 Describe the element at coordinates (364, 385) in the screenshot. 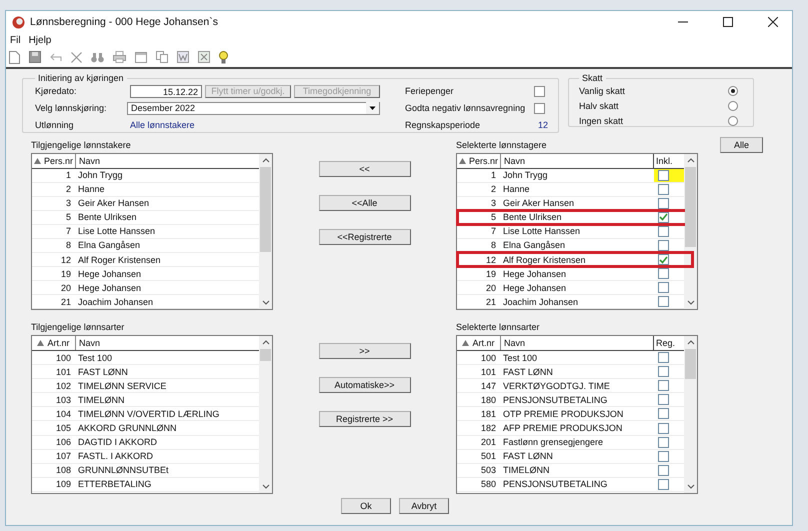

I see `transfer-button: Automatiske>>` at that location.